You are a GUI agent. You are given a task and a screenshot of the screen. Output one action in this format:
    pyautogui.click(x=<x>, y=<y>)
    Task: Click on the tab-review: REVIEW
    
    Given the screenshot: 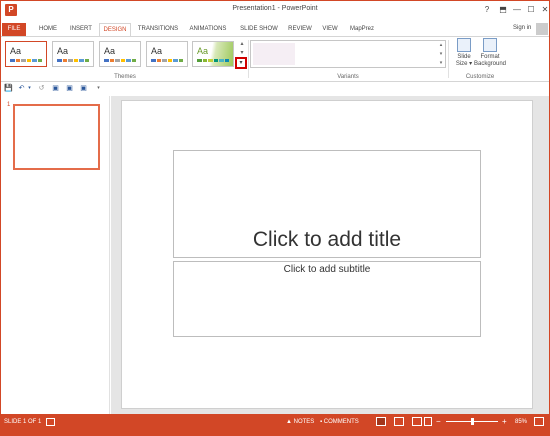 What is the action you would take?
    pyautogui.click(x=300, y=29)
    